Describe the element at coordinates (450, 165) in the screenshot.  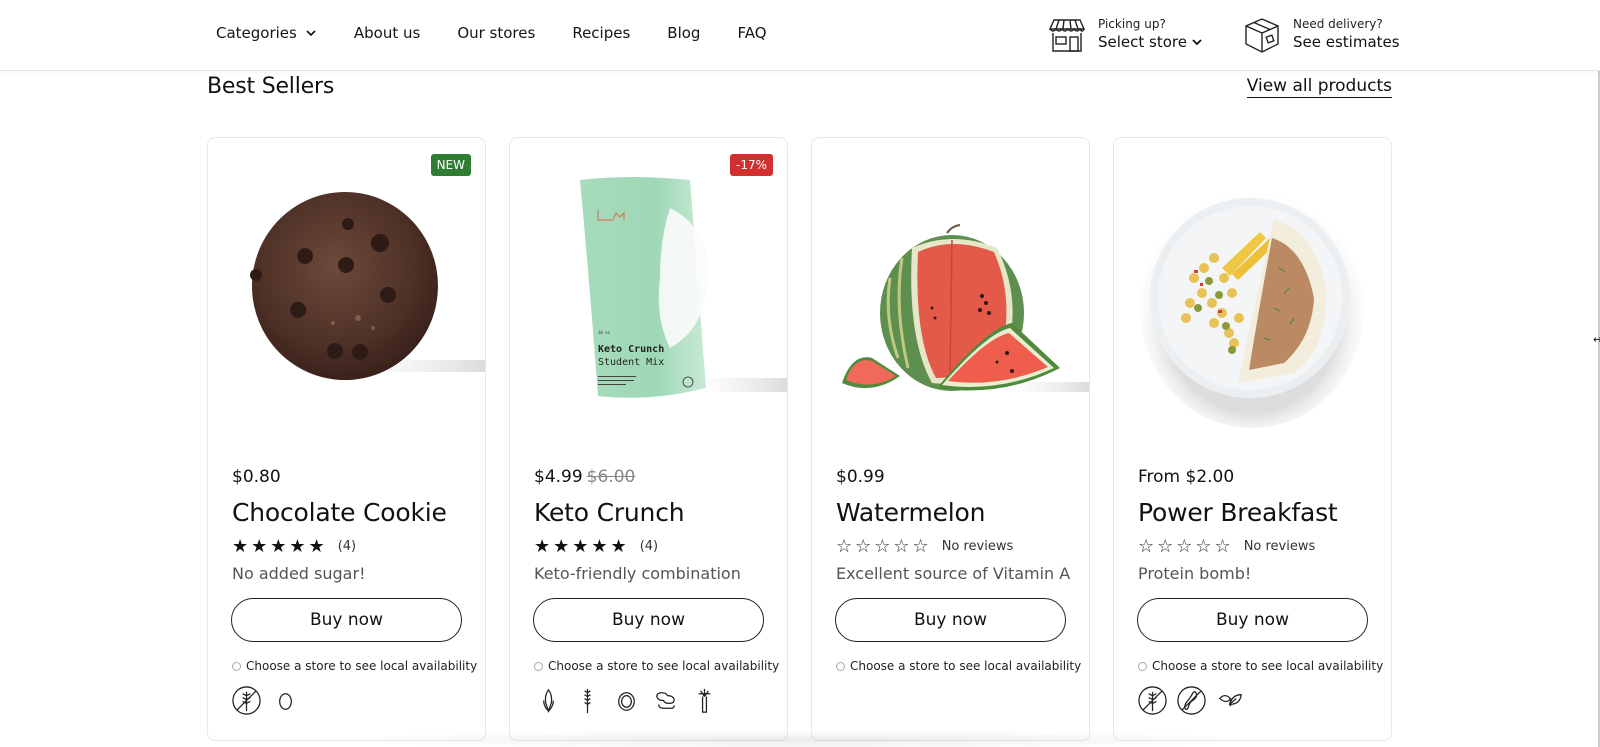
I see `new-badge: NEW` at that location.